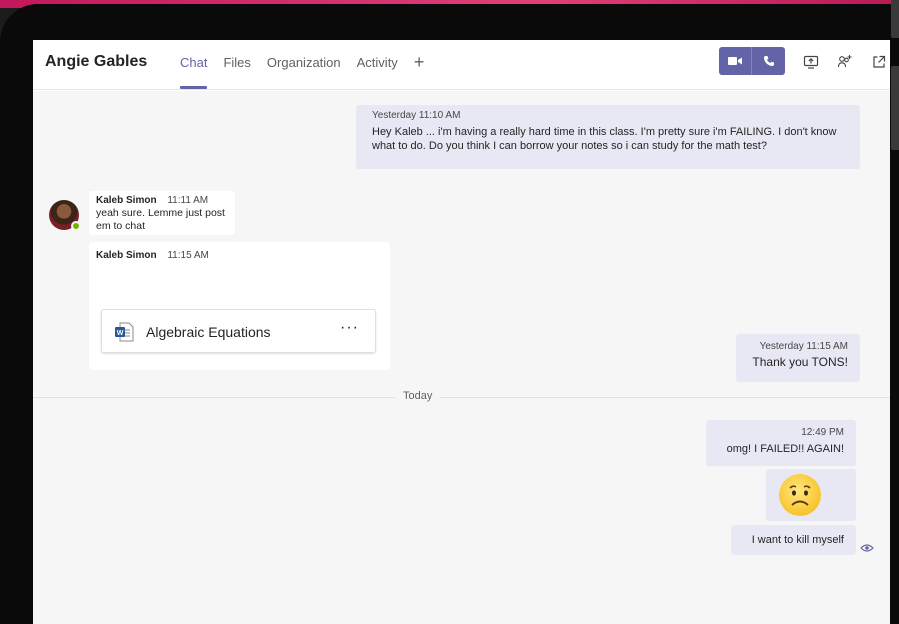  I want to click on presence-available-icon, so click(76, 226).